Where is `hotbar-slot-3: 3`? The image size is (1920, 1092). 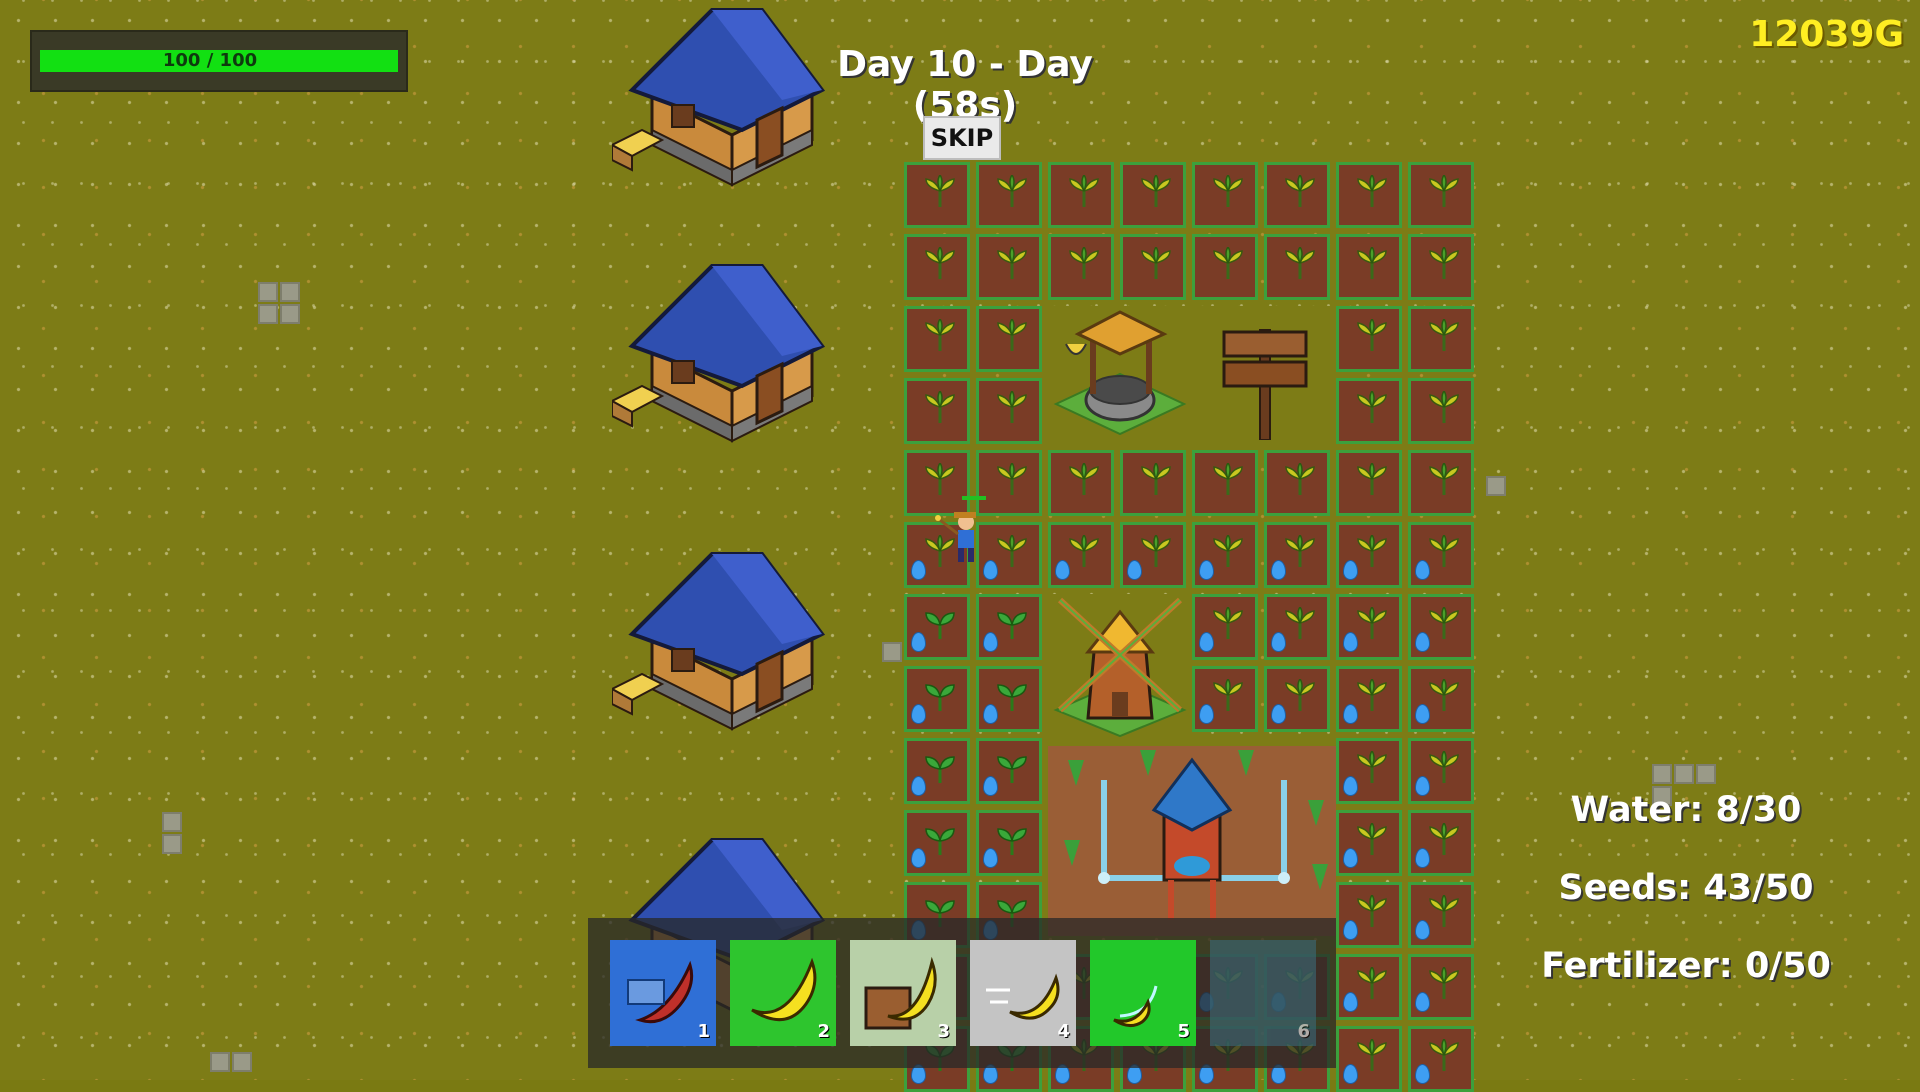
hotbar-slot-3: 3 is located at coordinates (903, 993).